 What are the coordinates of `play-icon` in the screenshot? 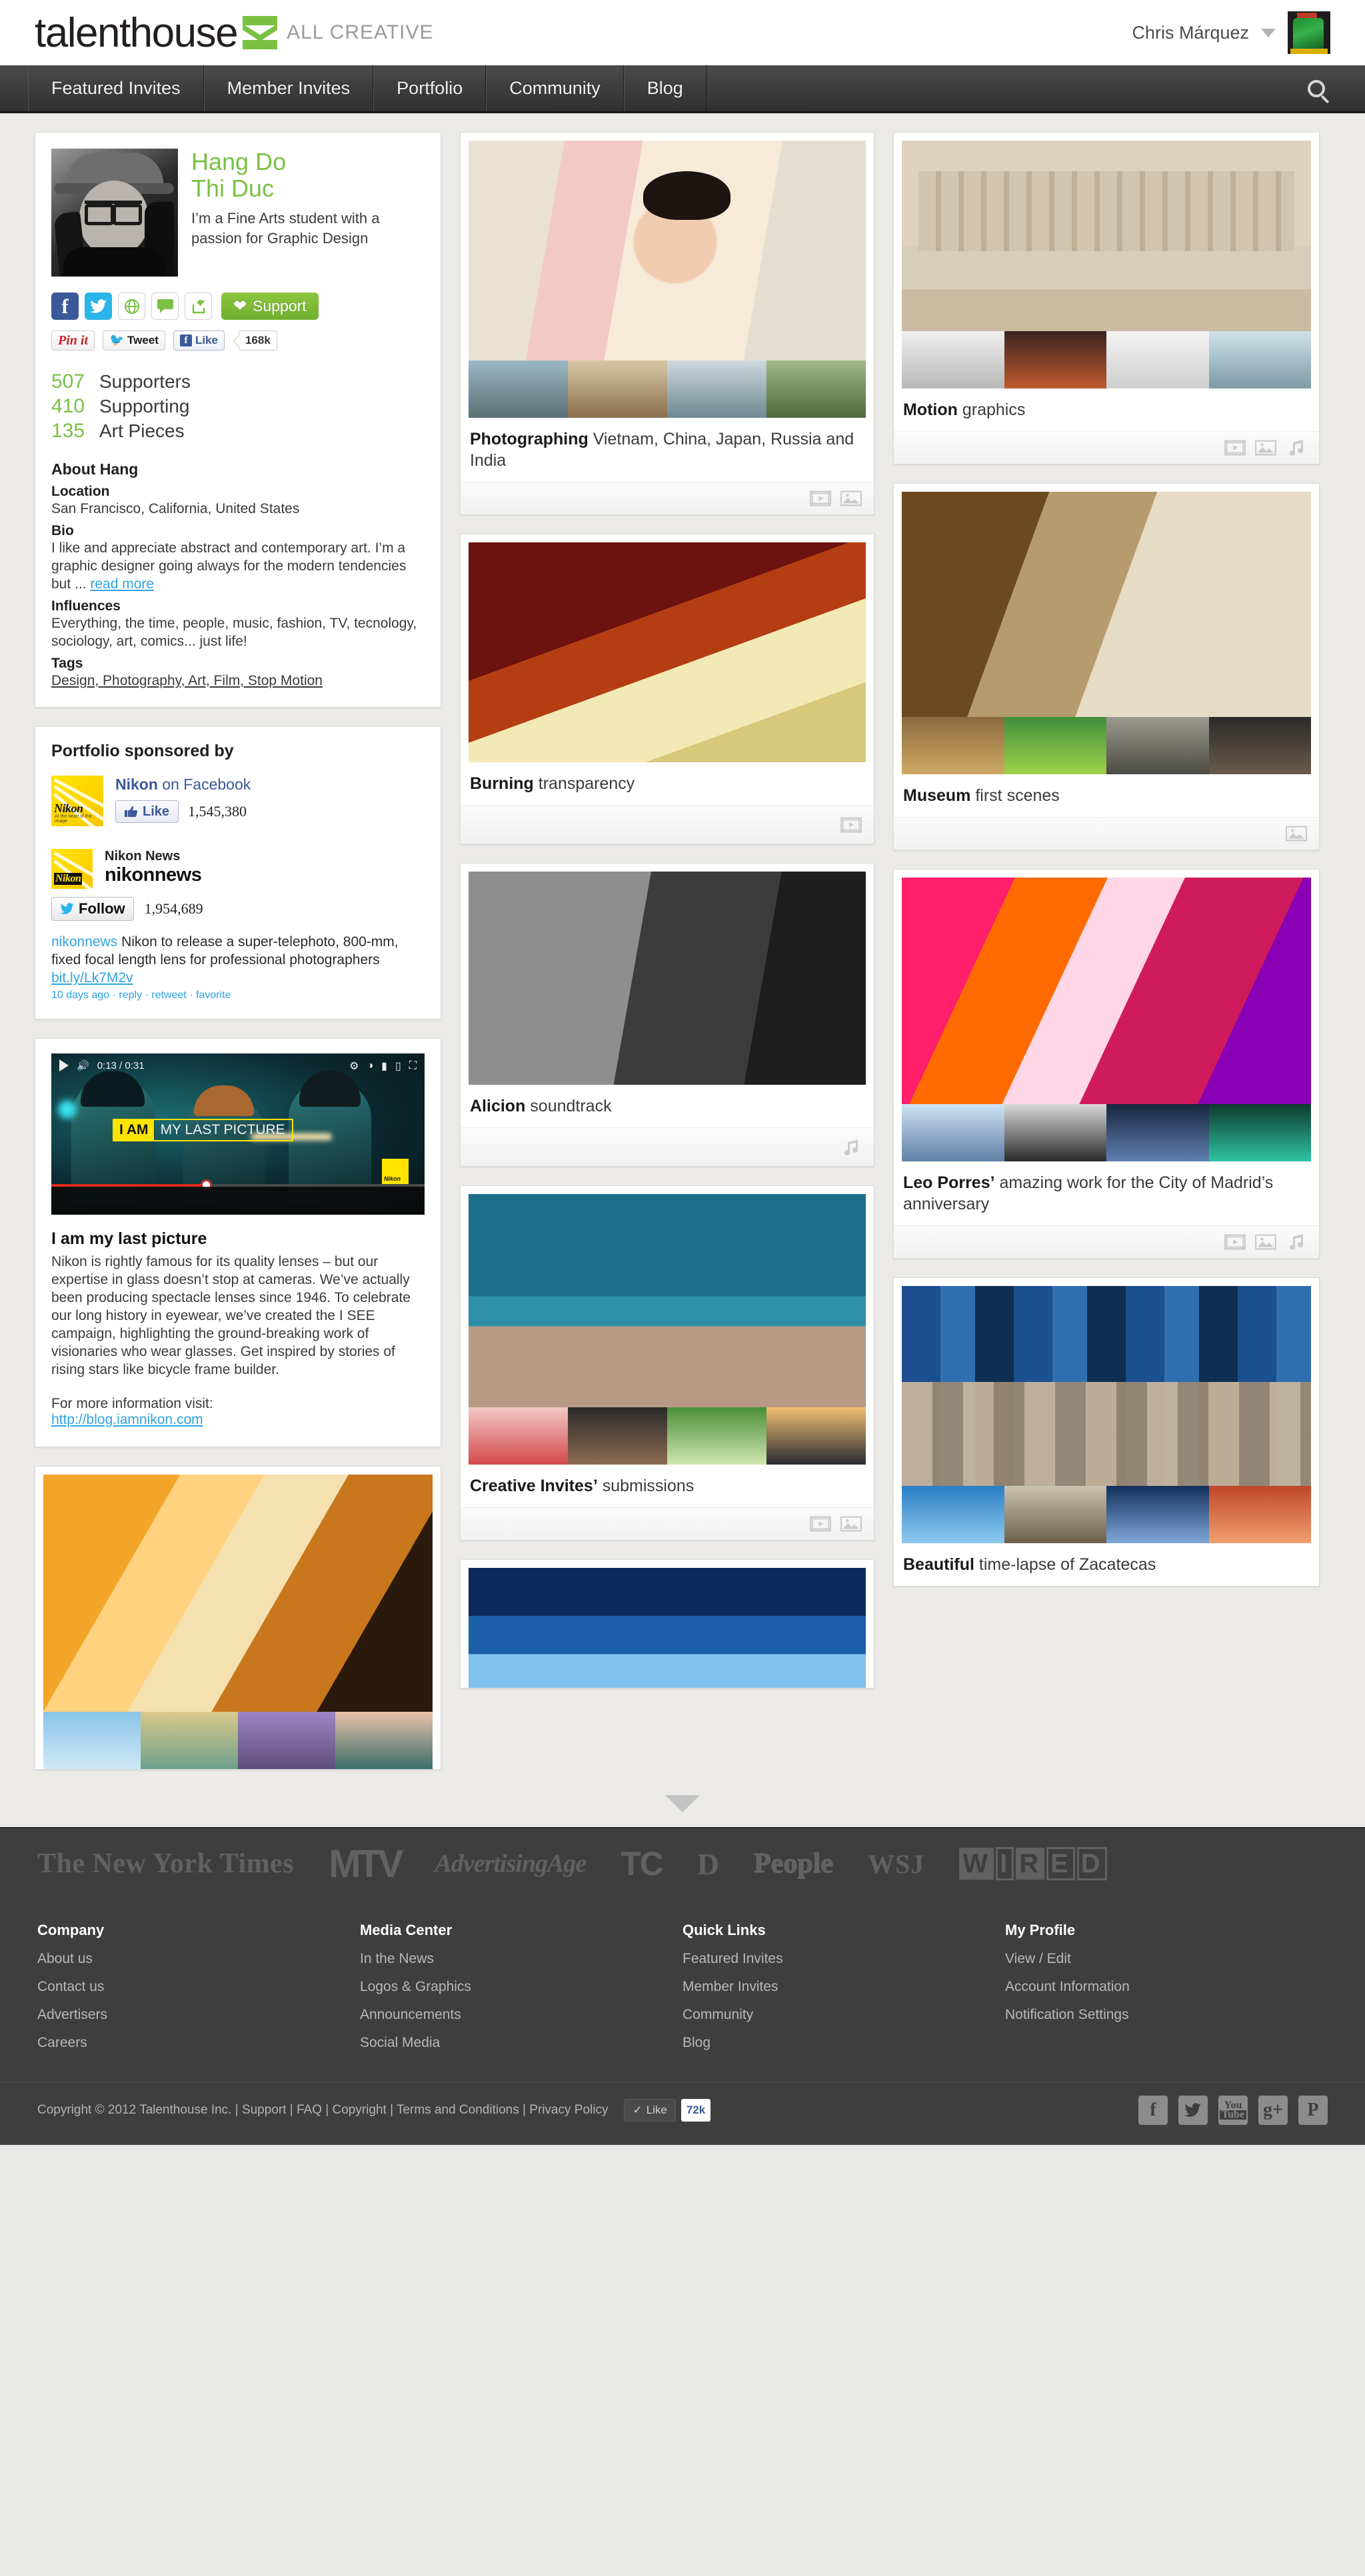 It's located at (64, 1065).